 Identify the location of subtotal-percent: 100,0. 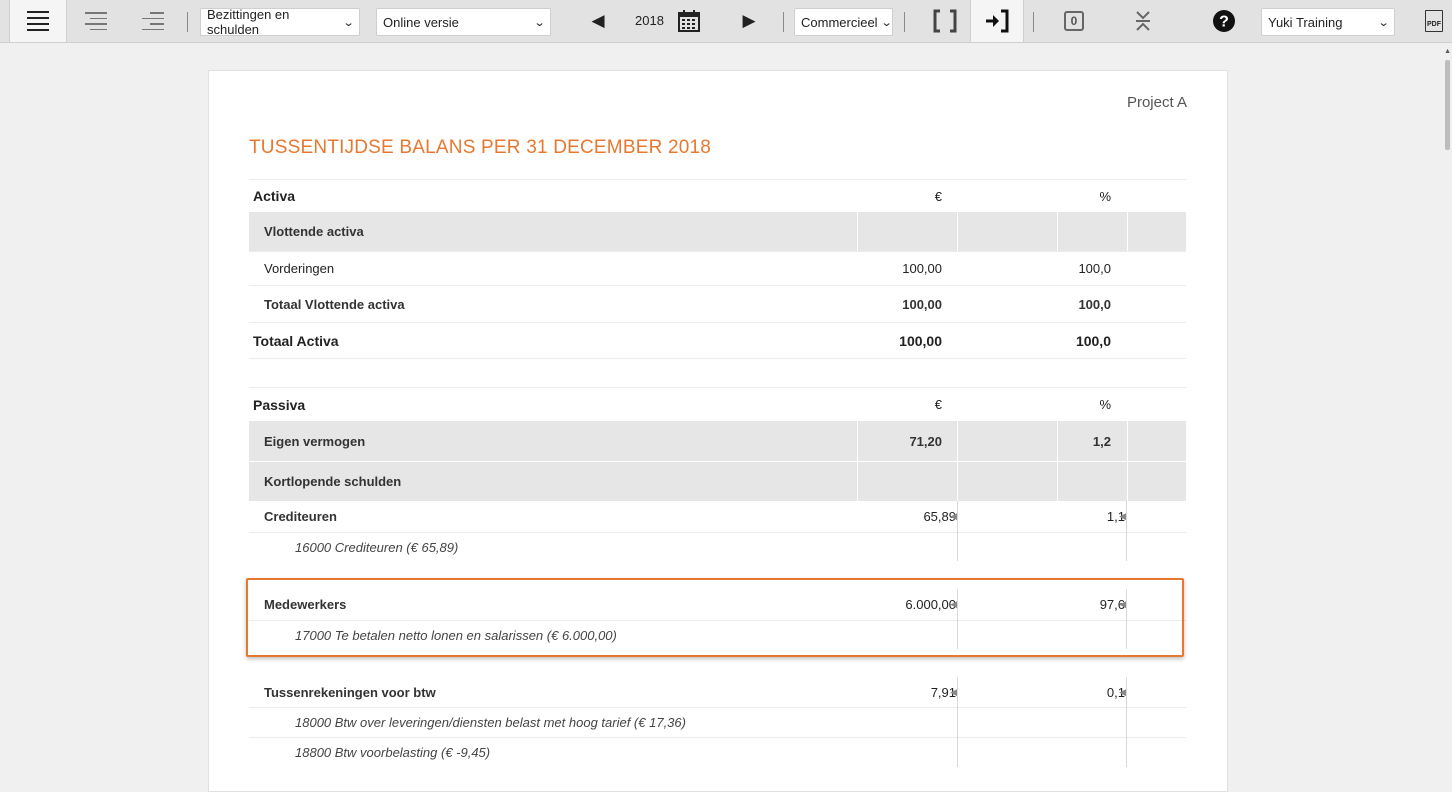
(1094, 304).